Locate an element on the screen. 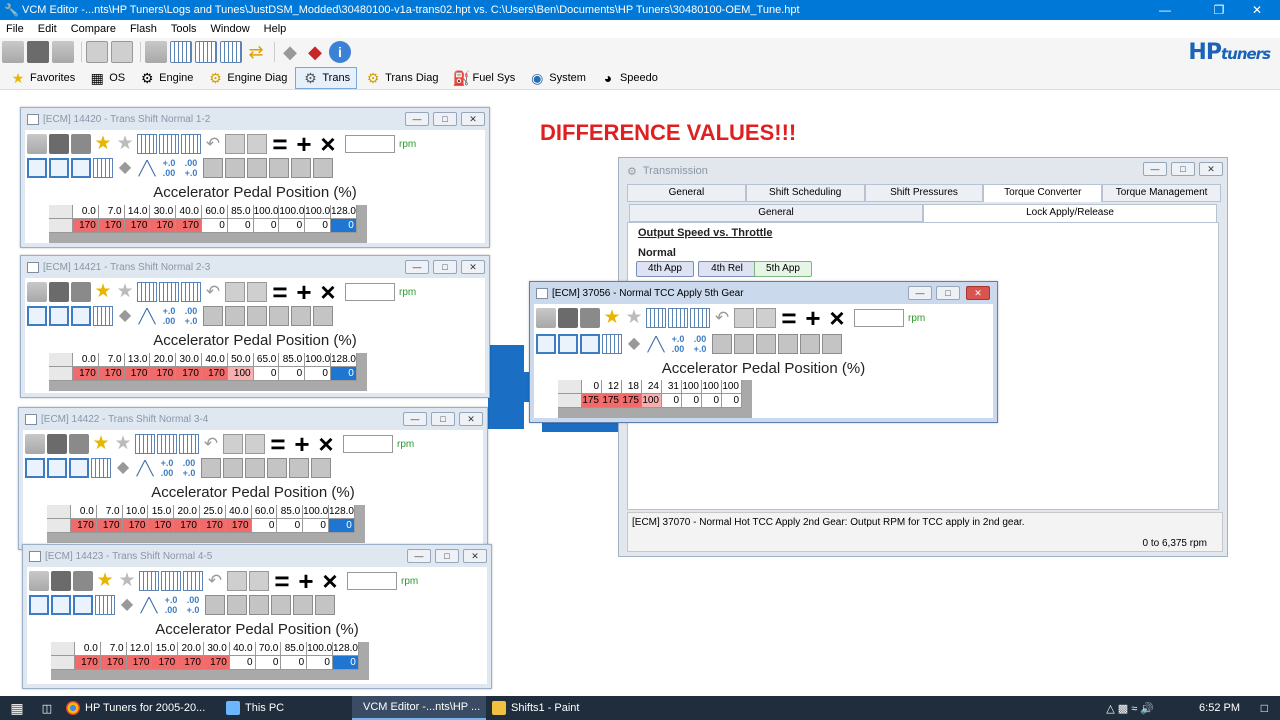  column-header: 100.0 is located at coordinates (318, 212).